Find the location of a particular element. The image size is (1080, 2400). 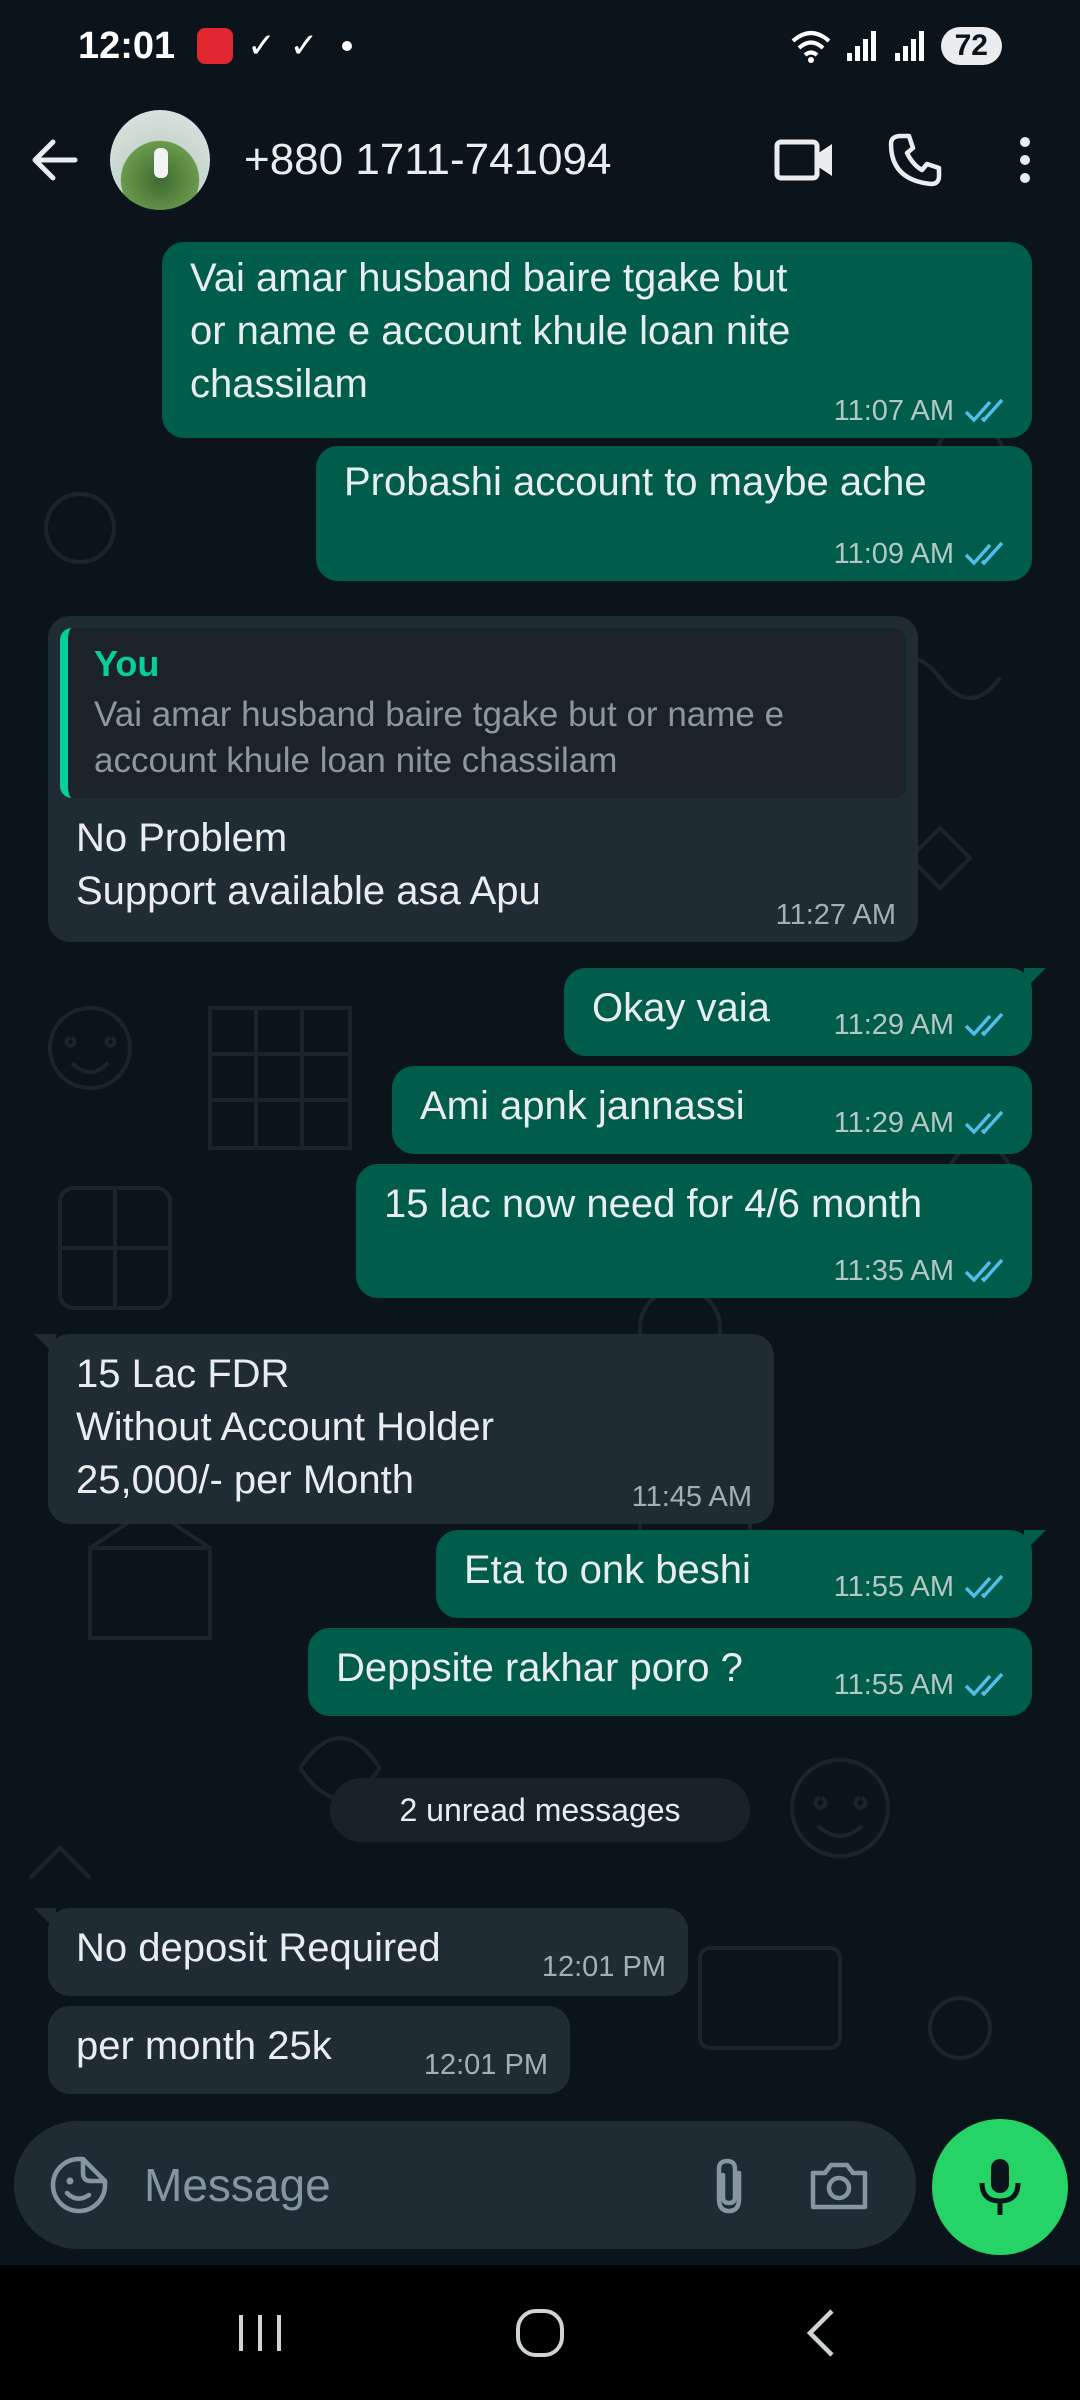

app-notification-icon is located at coordinates (215, 46).